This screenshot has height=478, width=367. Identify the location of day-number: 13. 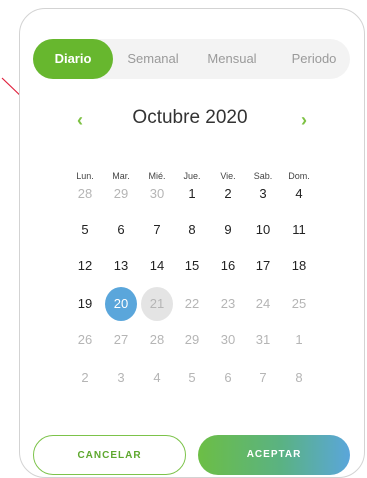
(121, 265).